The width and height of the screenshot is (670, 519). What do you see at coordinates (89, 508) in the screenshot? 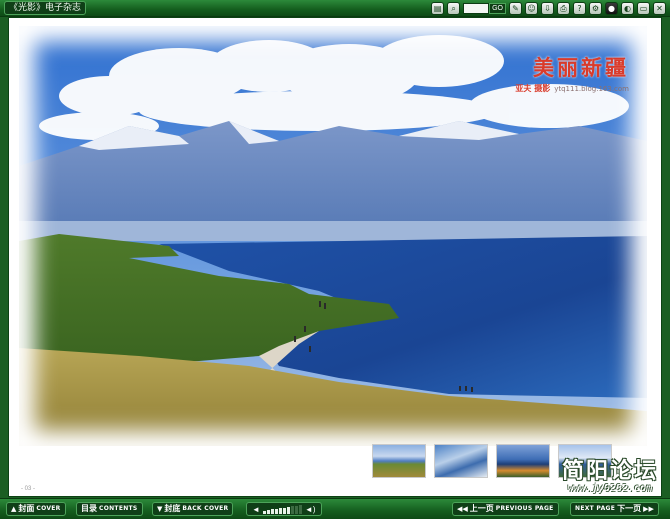
I see `contents-label-zh: 目录` at bounding box center [89, 508].